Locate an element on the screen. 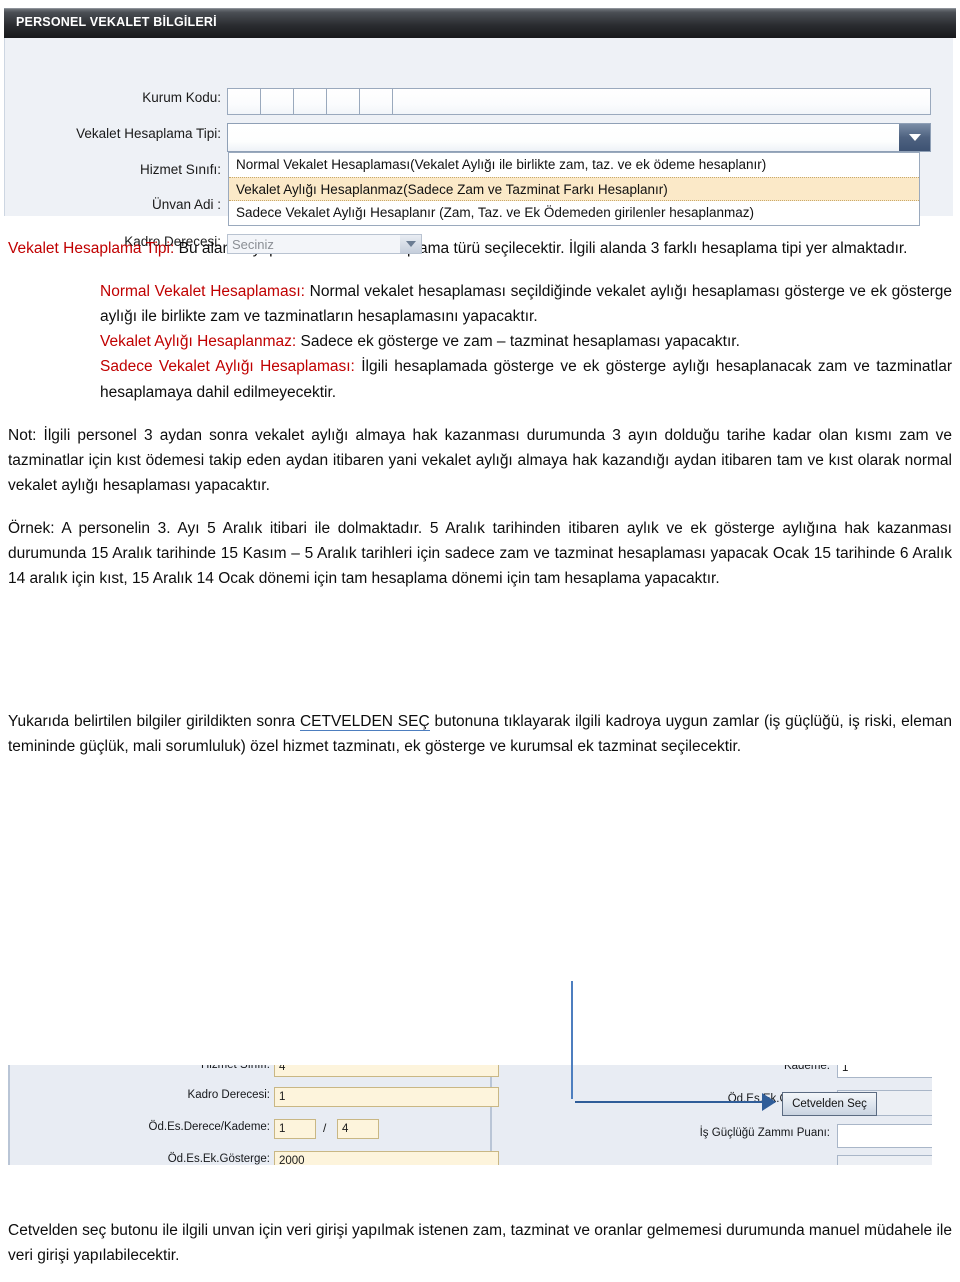 This screenshot has width=960, height=1282. lead-sadece-vekalet: Sadece Vekalet Aylığı Hesaplaması: is located at coordinates (227, 367).